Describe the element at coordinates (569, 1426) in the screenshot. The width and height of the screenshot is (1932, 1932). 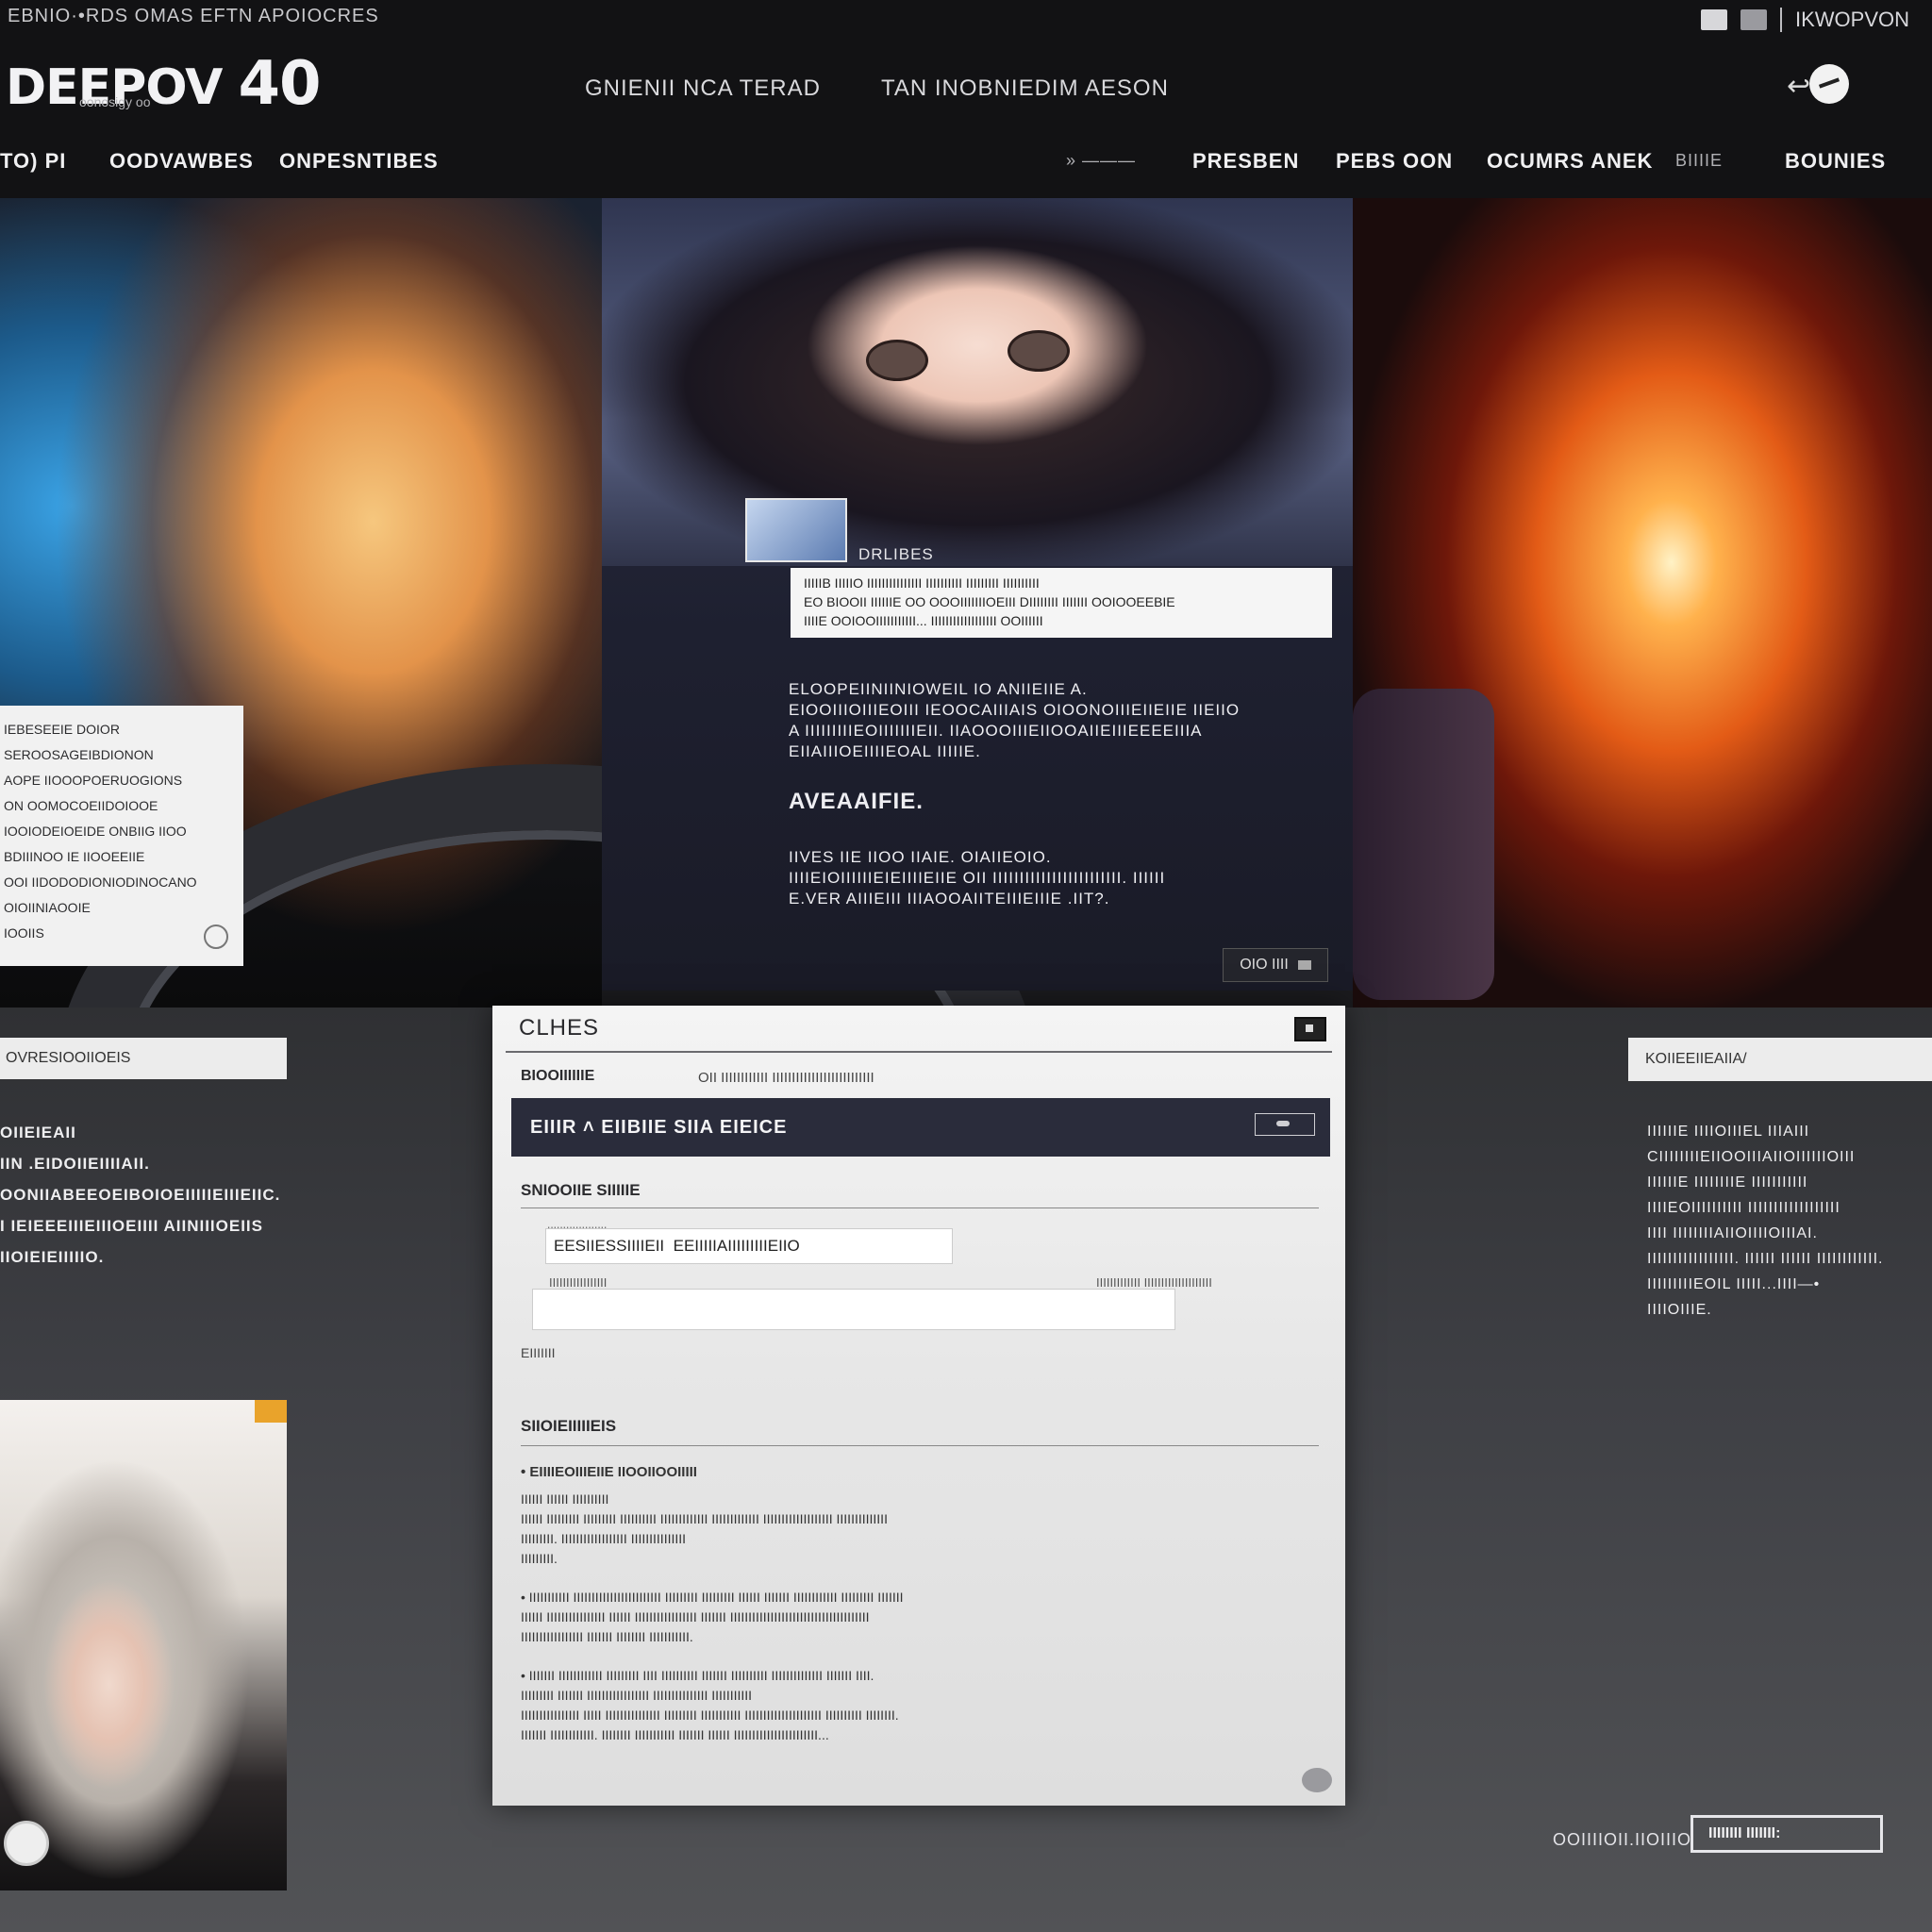
I see `section-heading-2: SIIOIEIIIIIEIS` at that location.